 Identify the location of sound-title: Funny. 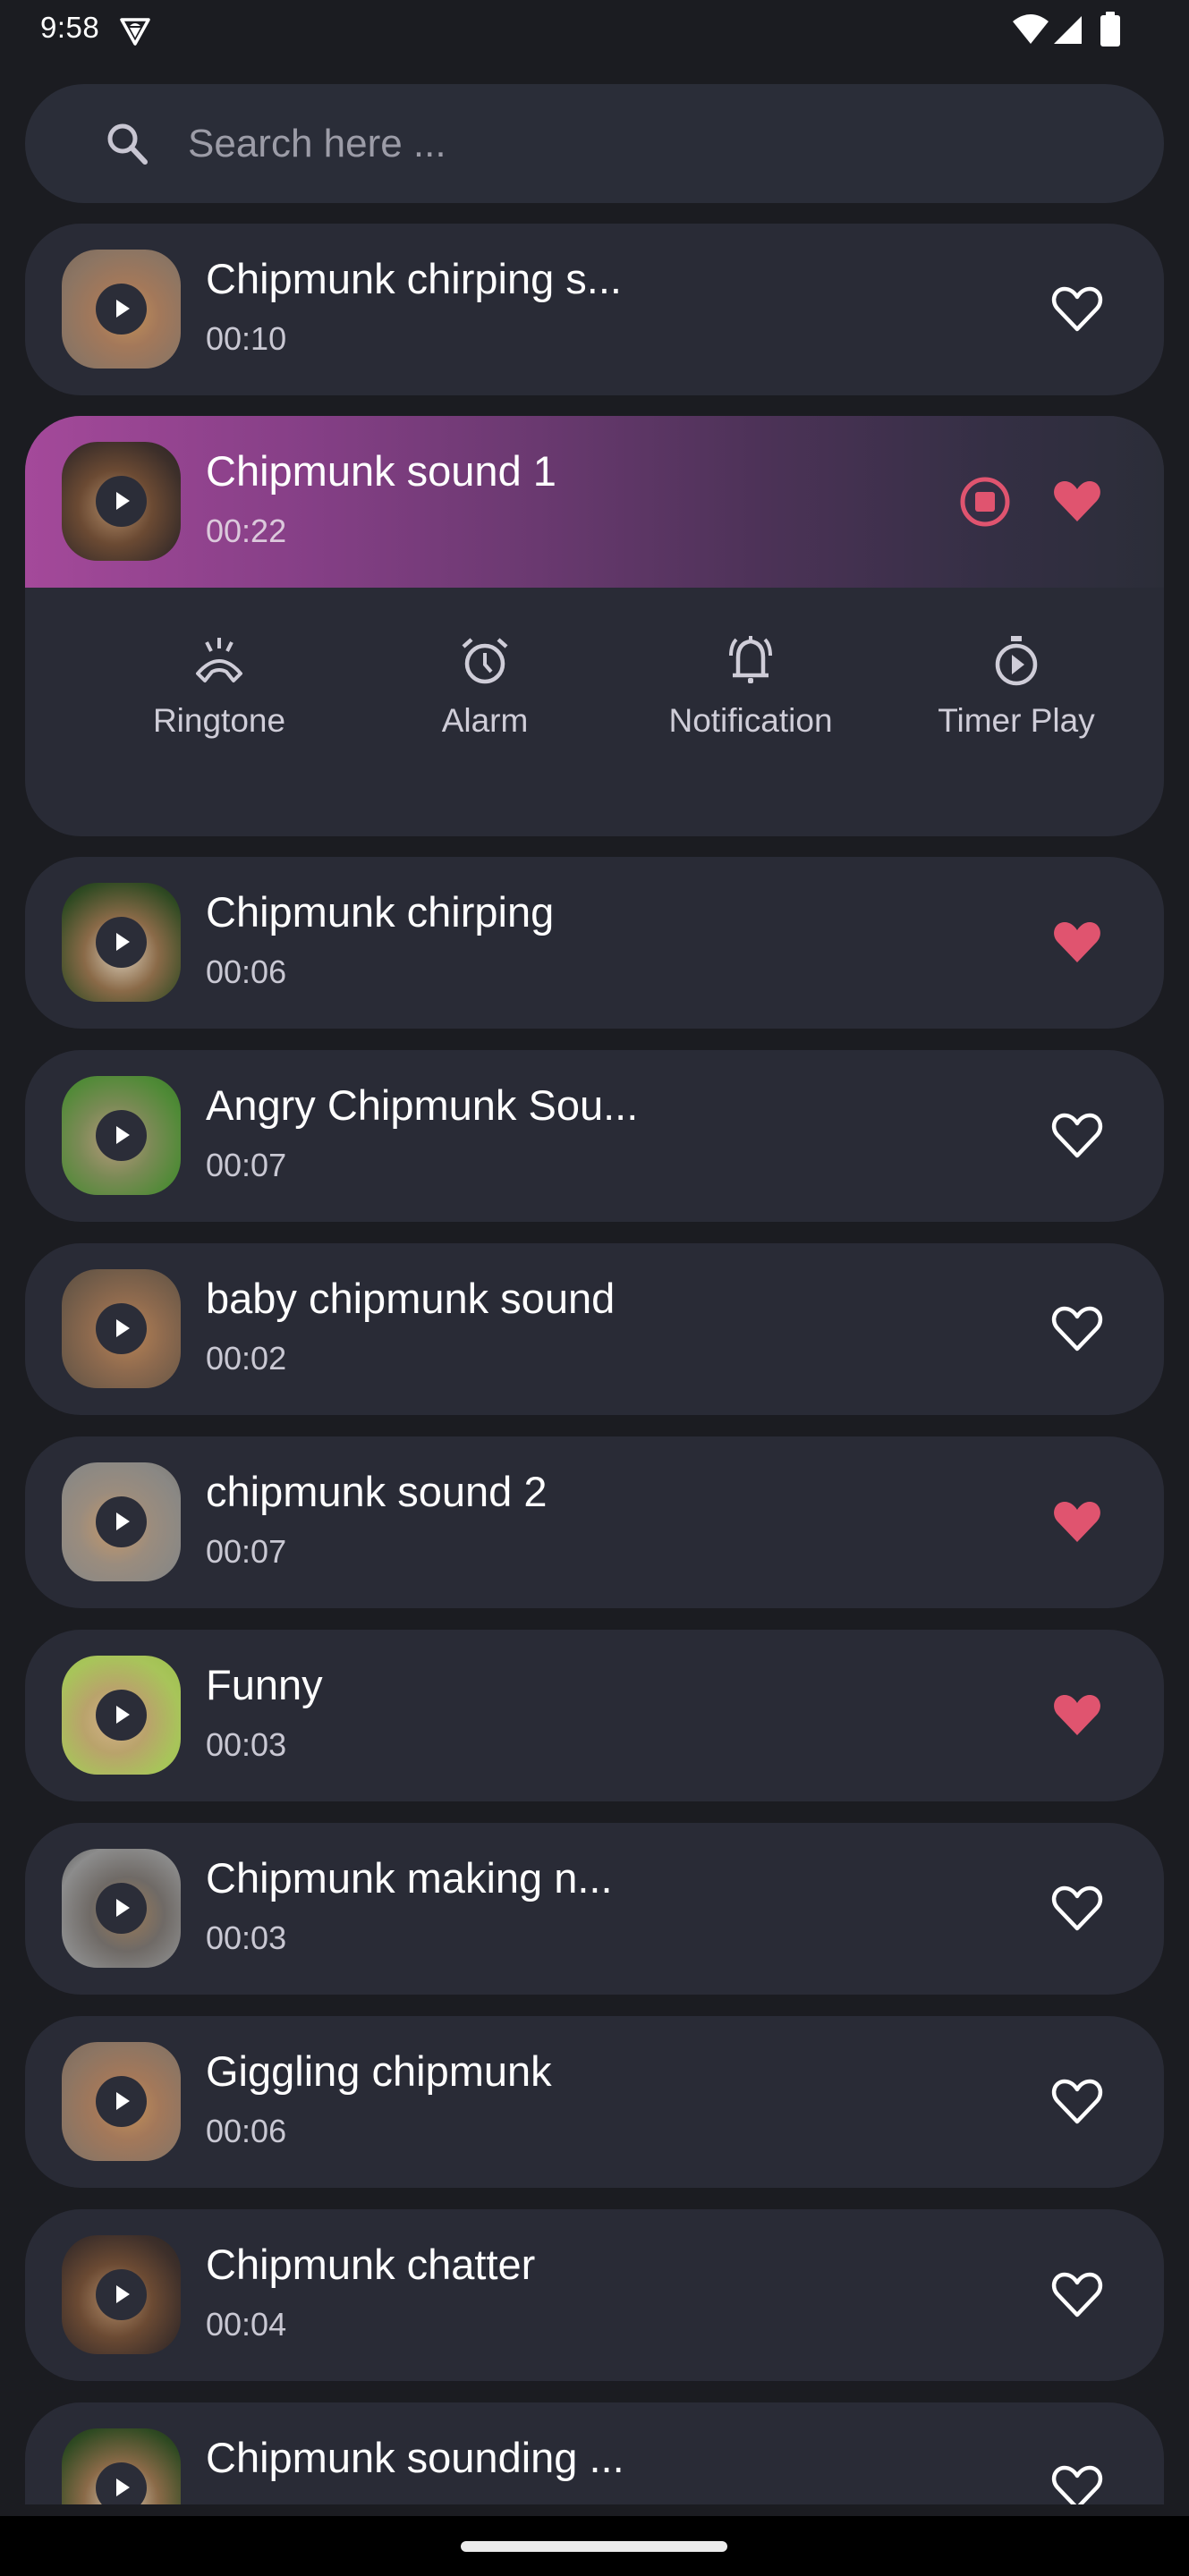
(264, 1684).